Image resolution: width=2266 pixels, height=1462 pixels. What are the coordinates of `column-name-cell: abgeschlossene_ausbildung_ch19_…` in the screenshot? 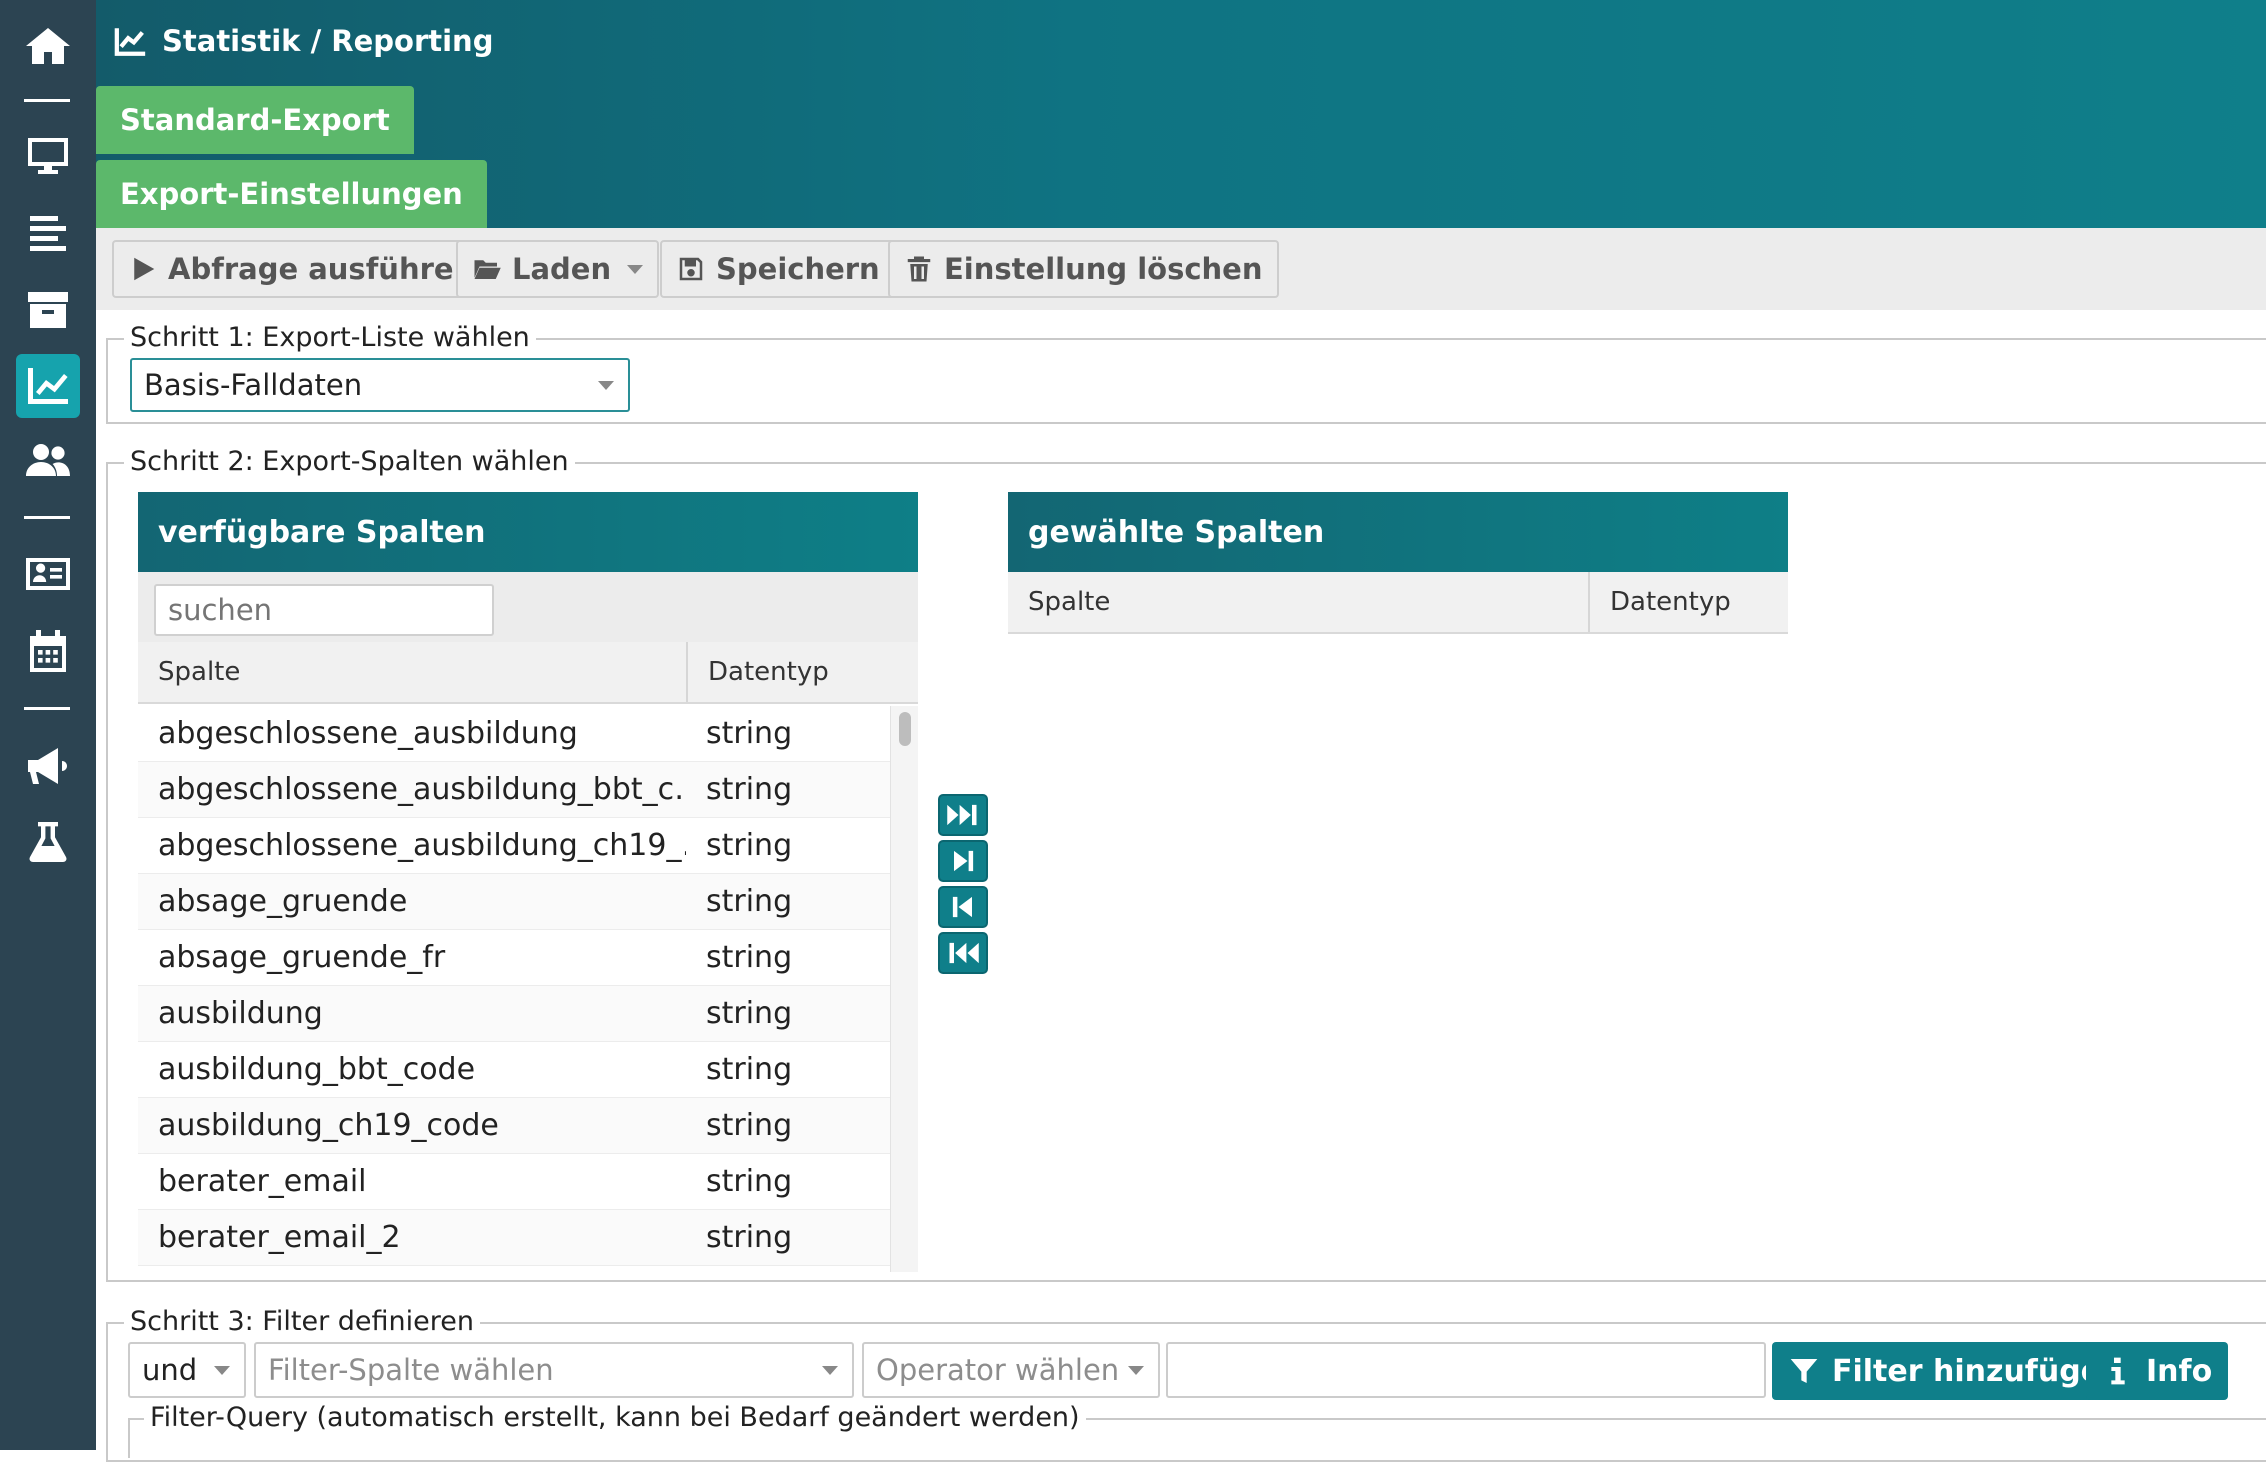 It's located at (422, 845).